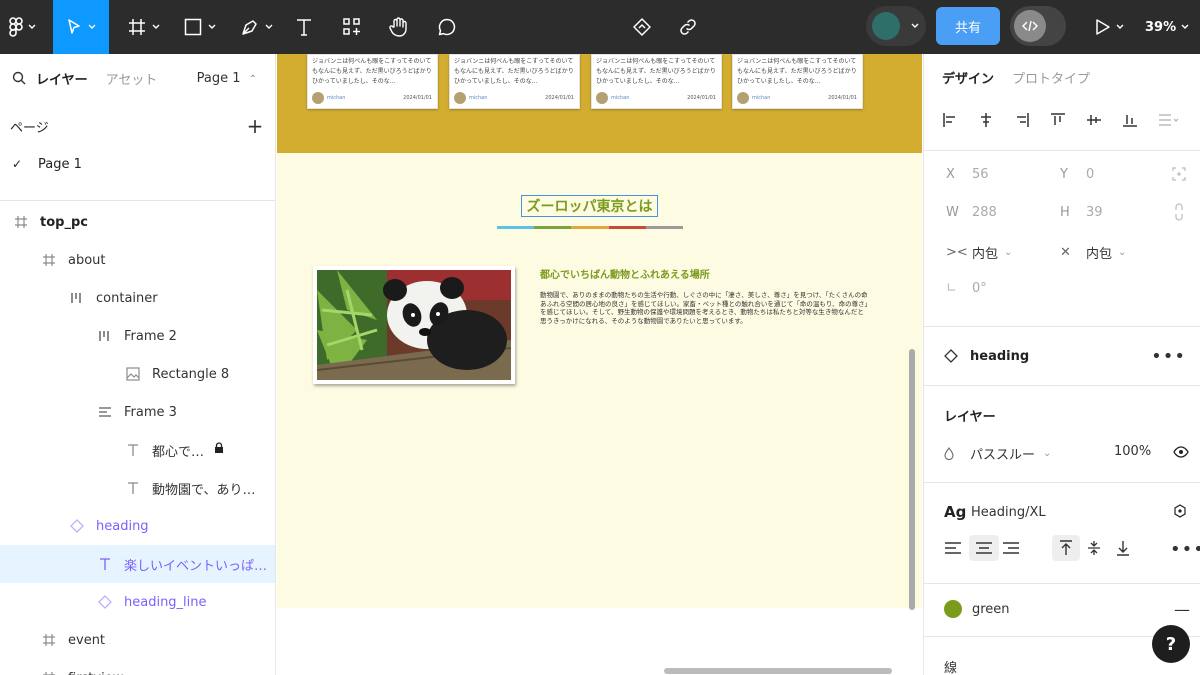  What do you see at coordinates (137, 336) in the screenshot?
I see `layer-frame-2: Frame 2` at bounding box center [137, 336].